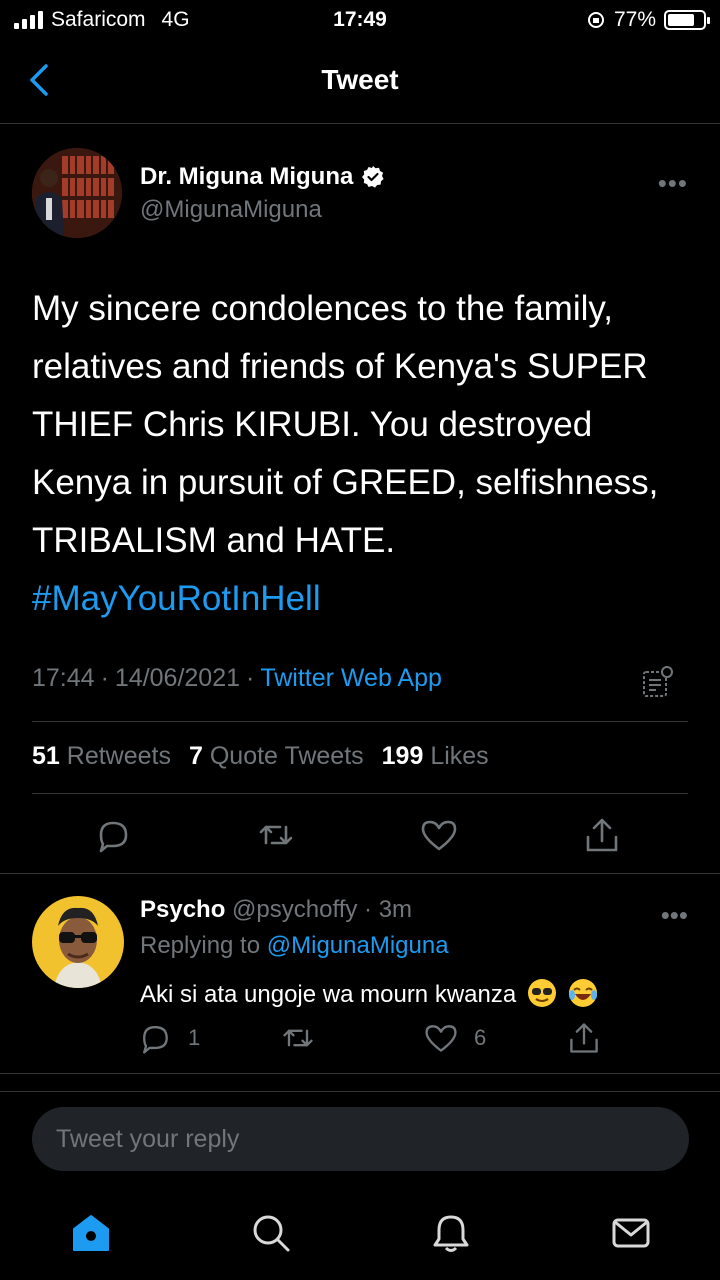  Describe the element at coordinates (360, 1236) in the screenshot. I see `bottom-tab-bar` at that location.